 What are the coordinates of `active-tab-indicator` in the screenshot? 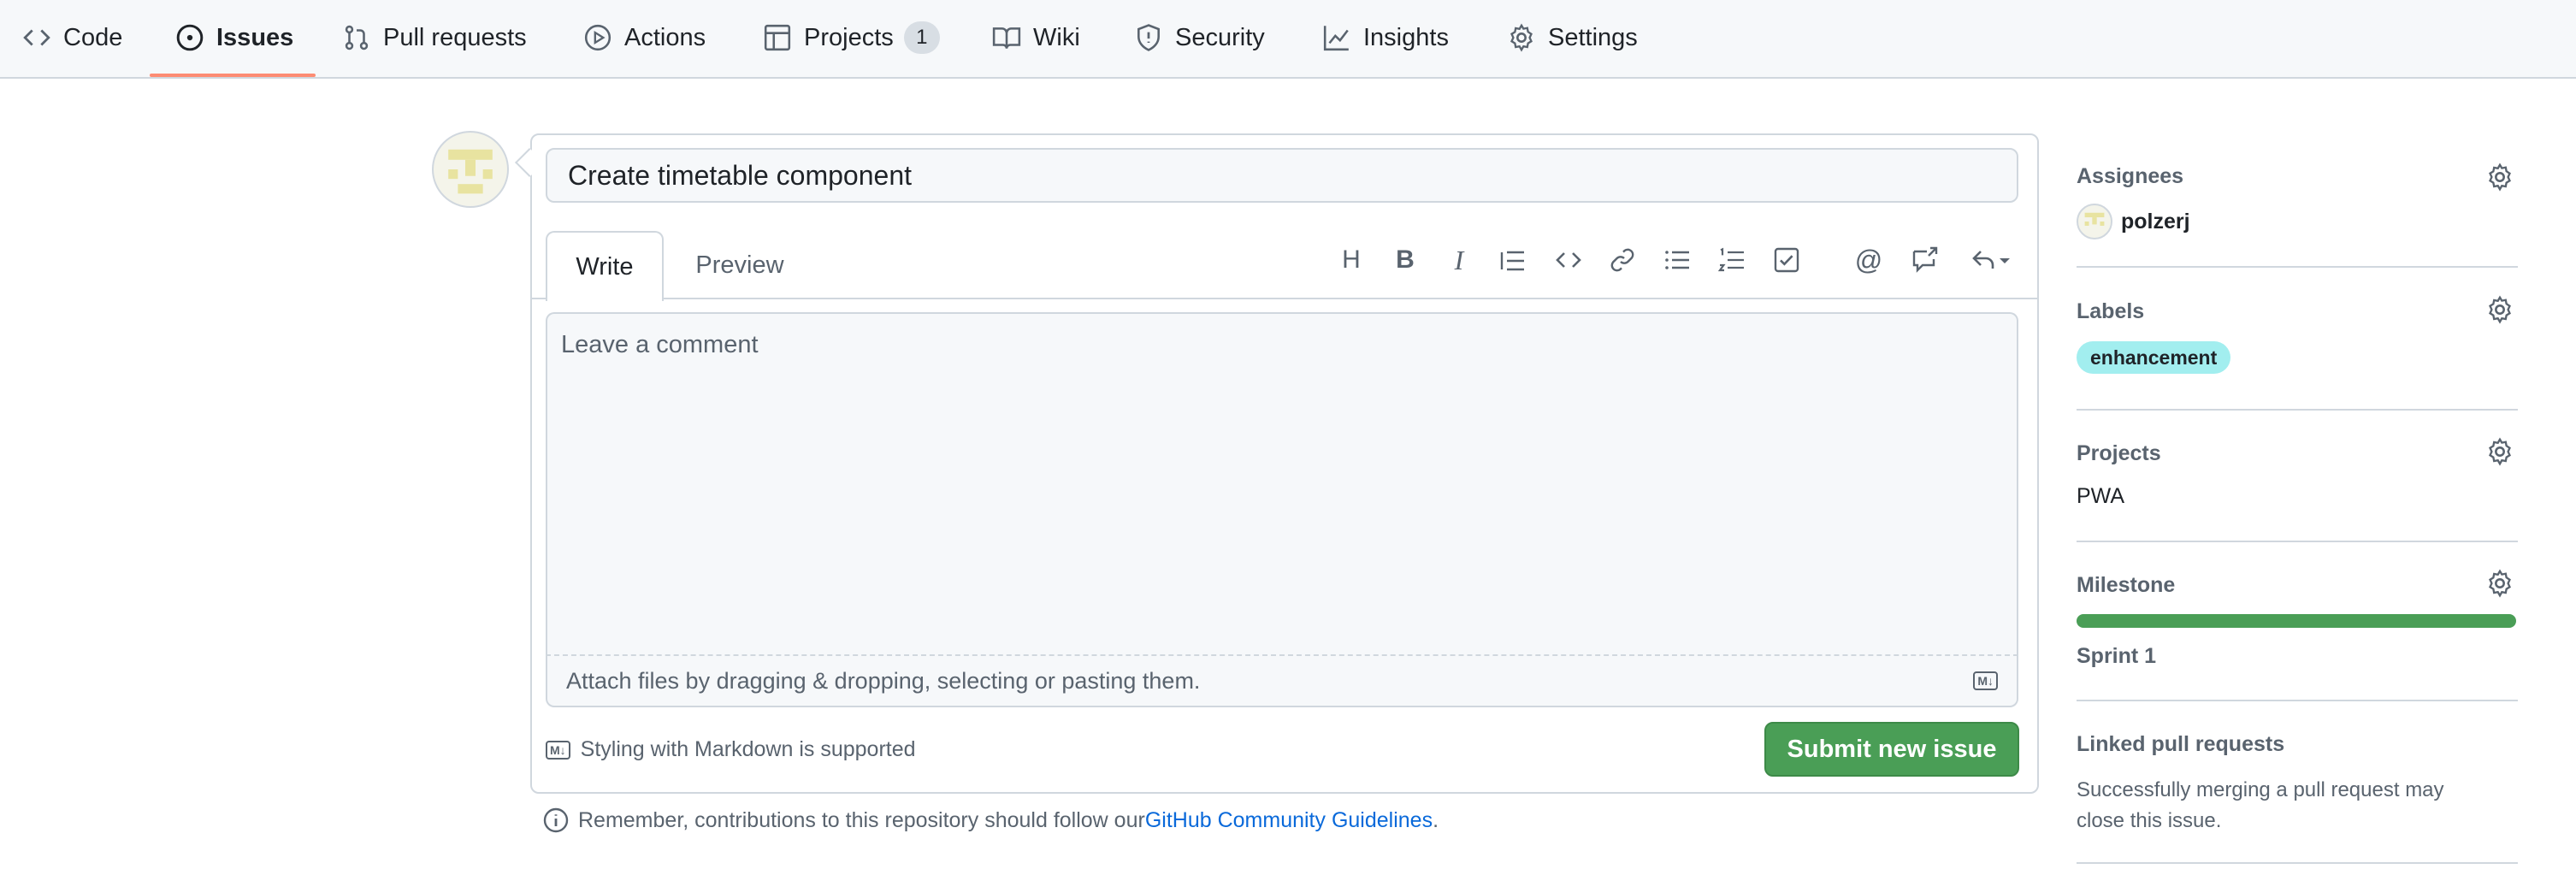 It's located at (233, 75).